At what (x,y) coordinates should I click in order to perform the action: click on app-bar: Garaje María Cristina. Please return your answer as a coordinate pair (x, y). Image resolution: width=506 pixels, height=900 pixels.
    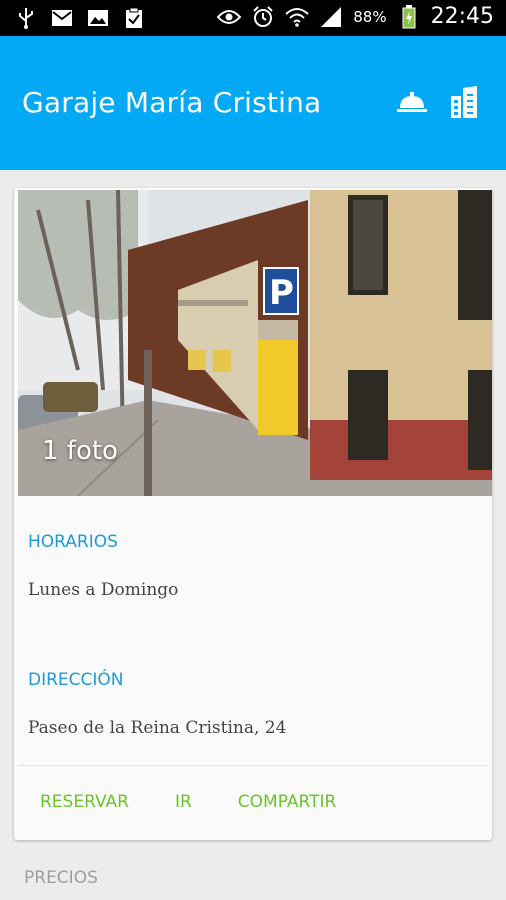
    Looking at the image, I should click on (253, 103).